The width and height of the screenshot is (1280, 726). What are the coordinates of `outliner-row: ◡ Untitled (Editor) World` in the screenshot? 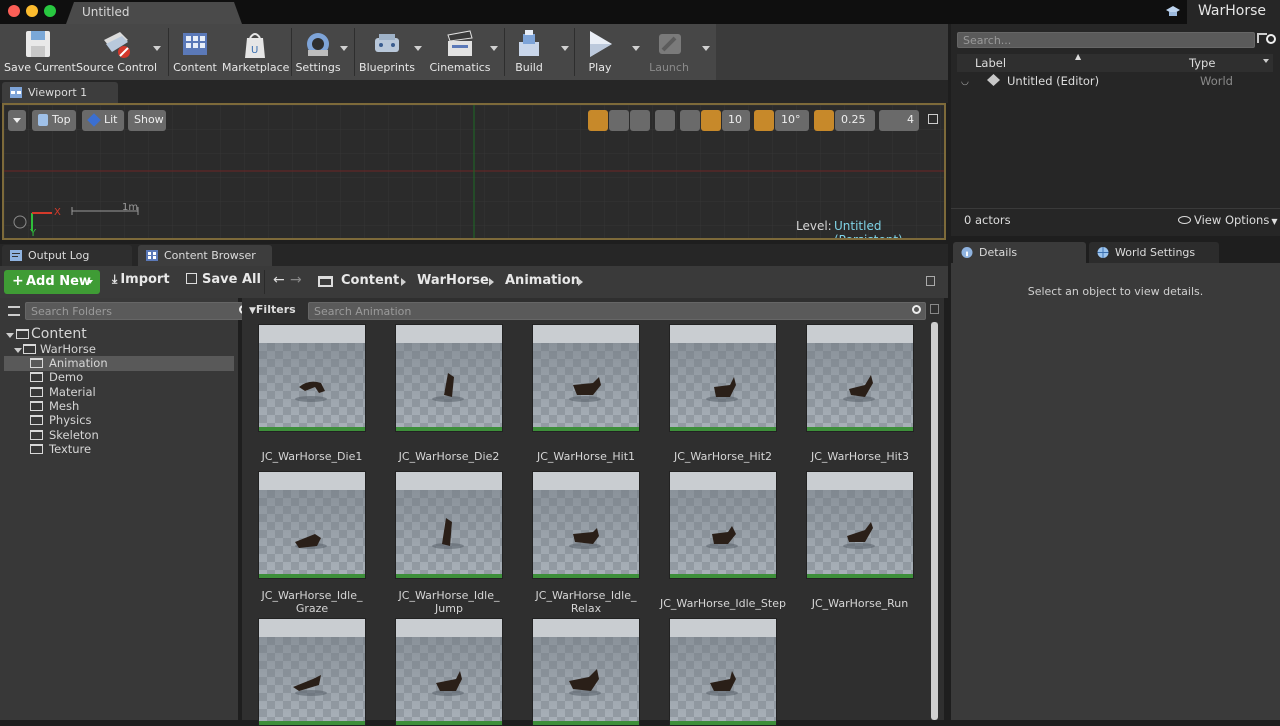 It's located at (1115, 81).